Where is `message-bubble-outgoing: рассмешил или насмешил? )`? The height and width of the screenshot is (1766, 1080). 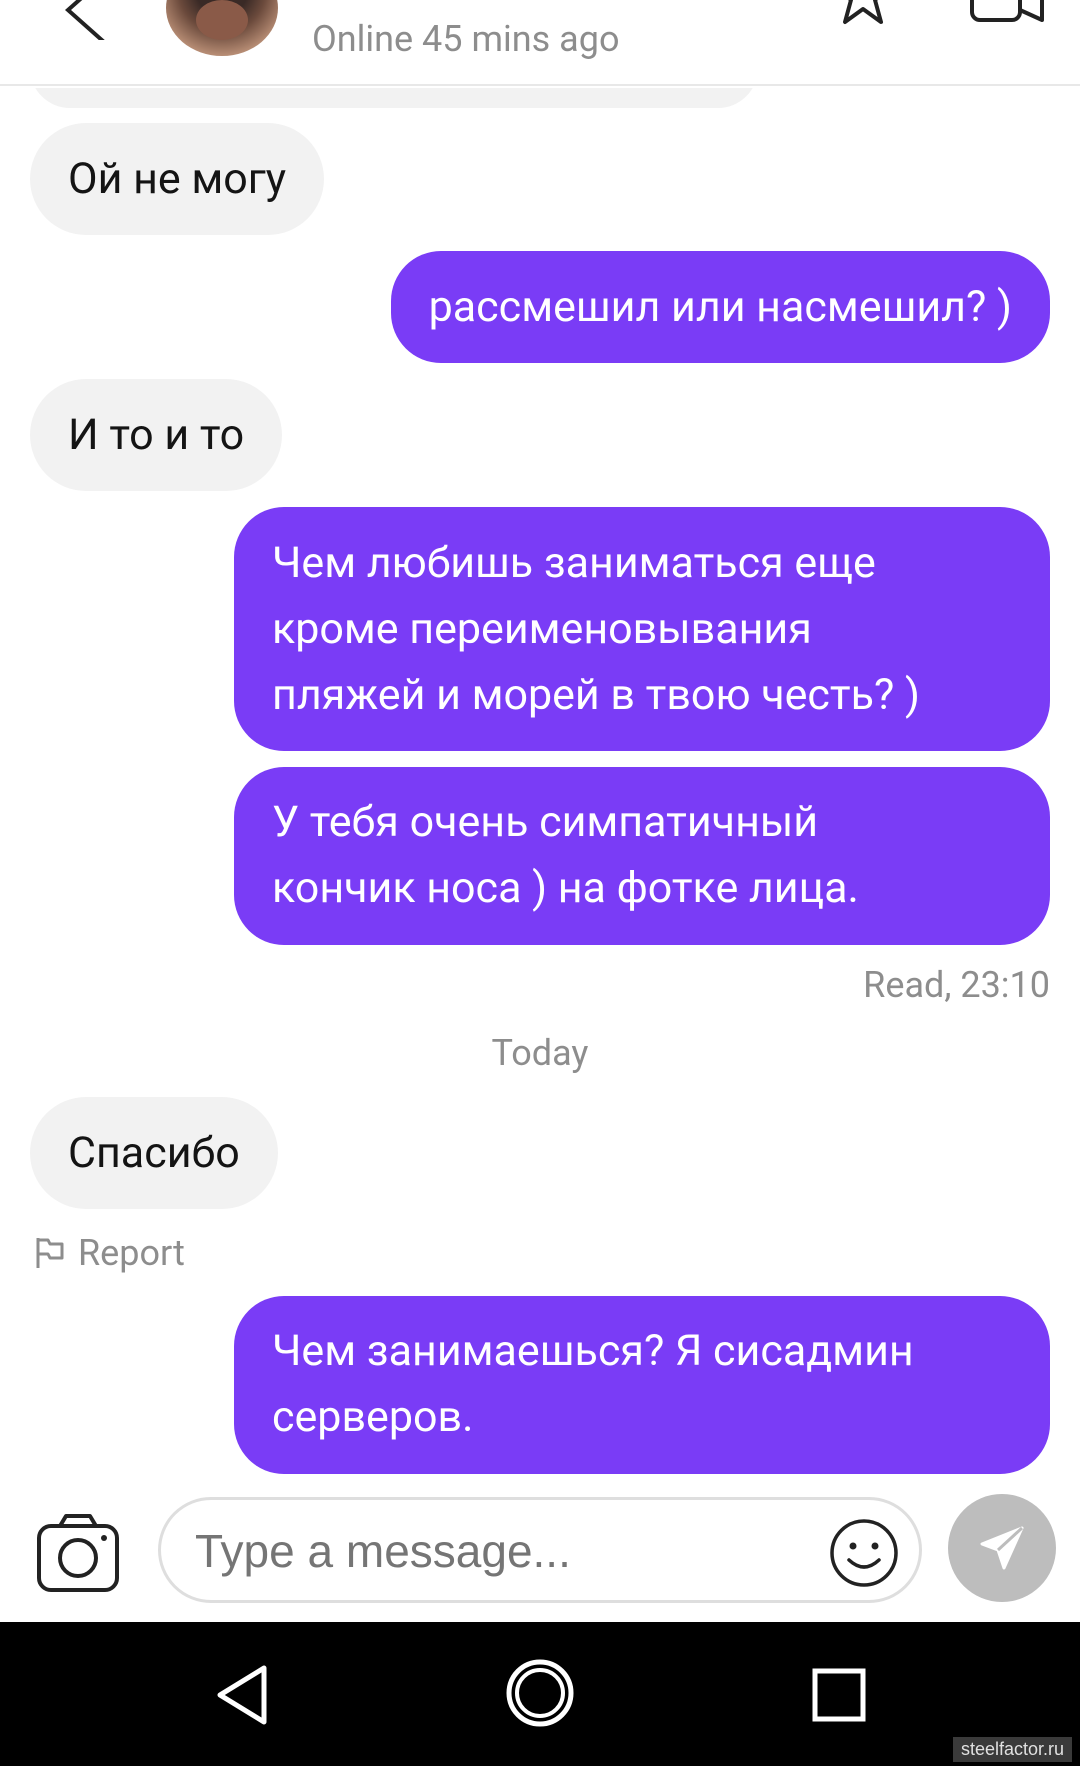
message-bubble-outgoing: рассмешил или насмешил? ) is located at coordinates (720, 307).